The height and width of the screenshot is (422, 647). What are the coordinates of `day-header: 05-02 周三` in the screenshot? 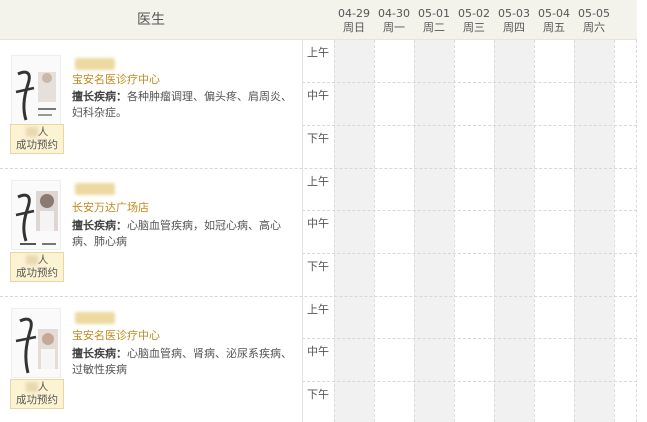 It's located at (474, 20).